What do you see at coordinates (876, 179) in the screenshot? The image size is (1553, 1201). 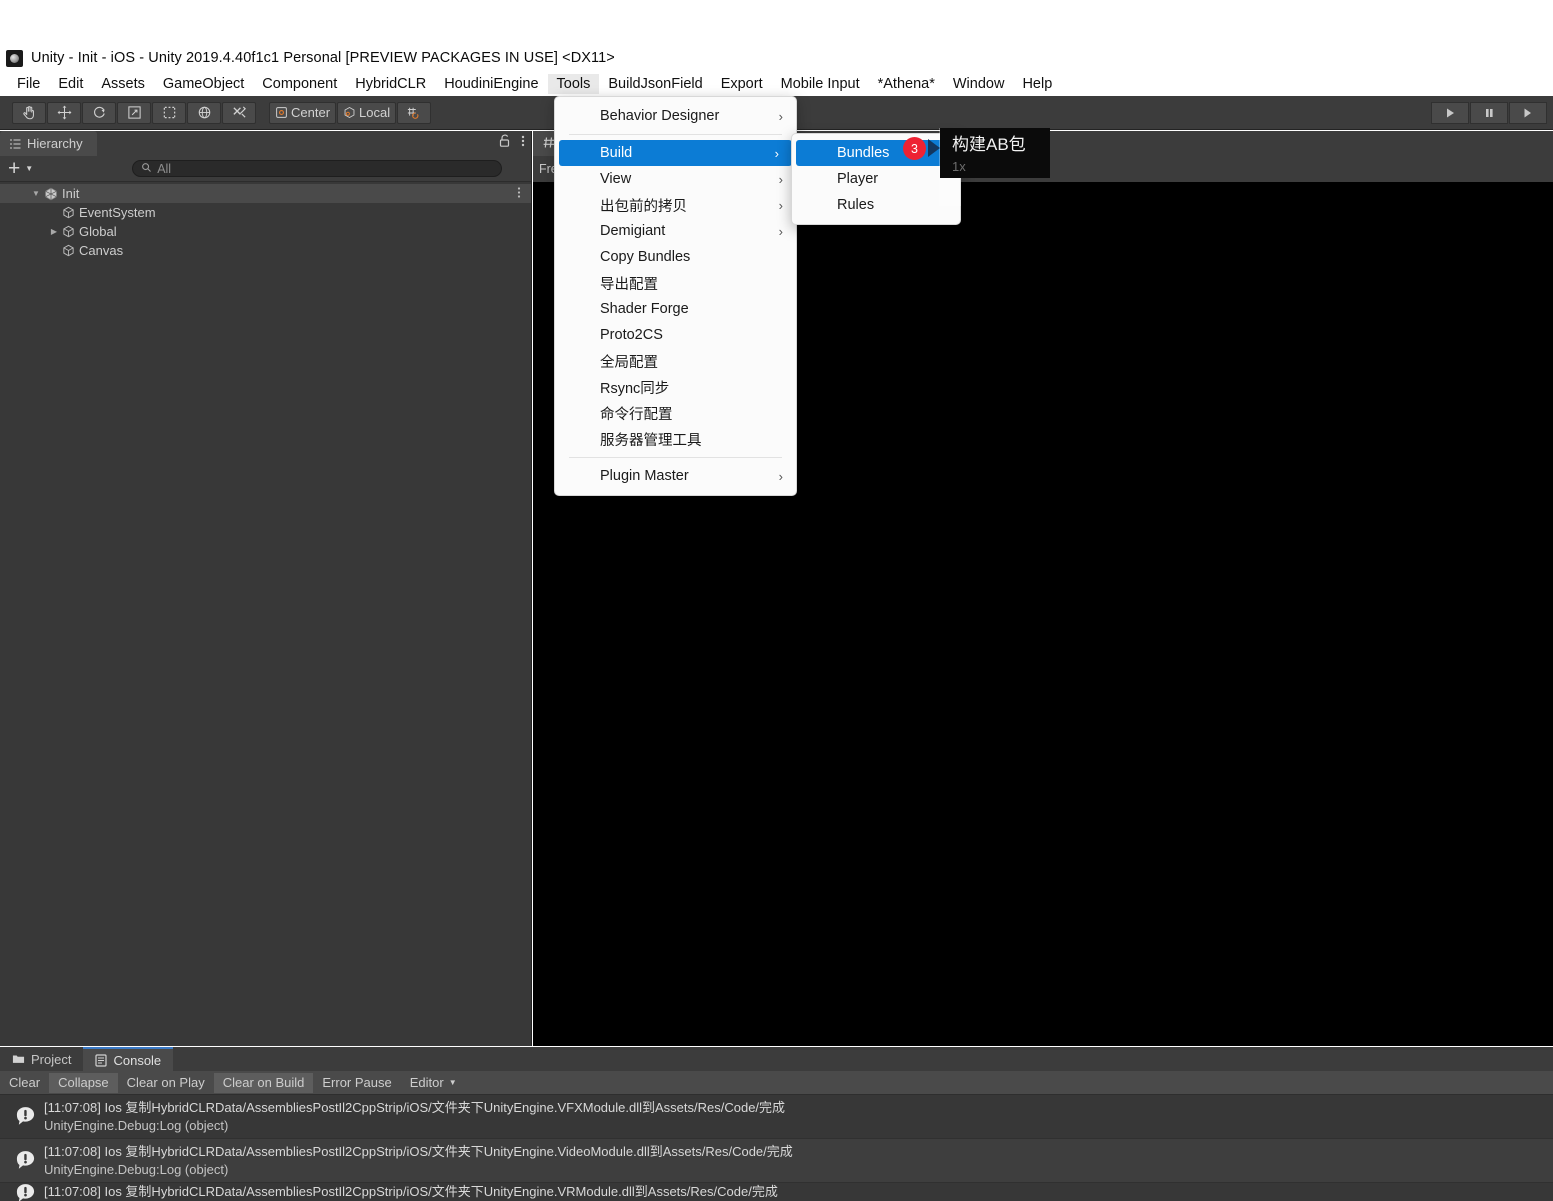 I see `menu-item-player: Player` at bounding box center [876, 179].